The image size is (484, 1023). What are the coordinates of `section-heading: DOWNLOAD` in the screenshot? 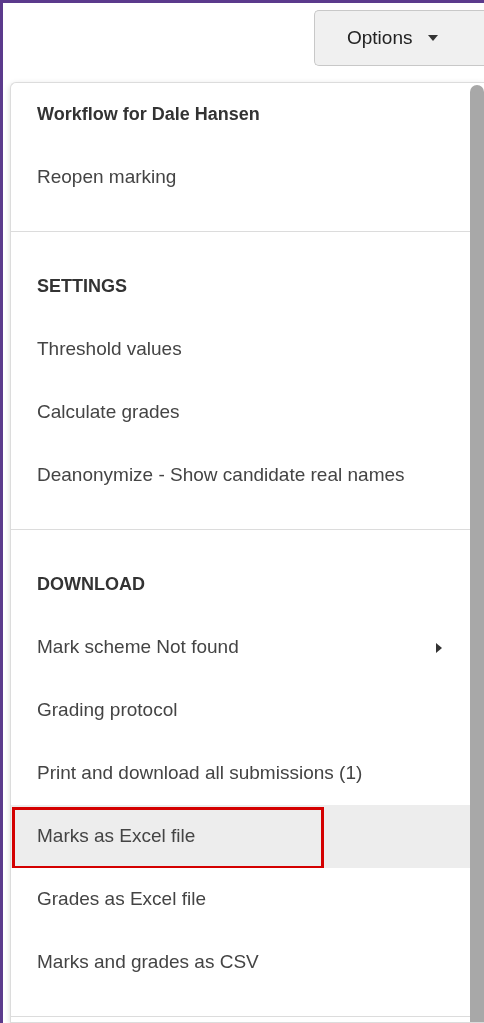 It's located at (91, 584).